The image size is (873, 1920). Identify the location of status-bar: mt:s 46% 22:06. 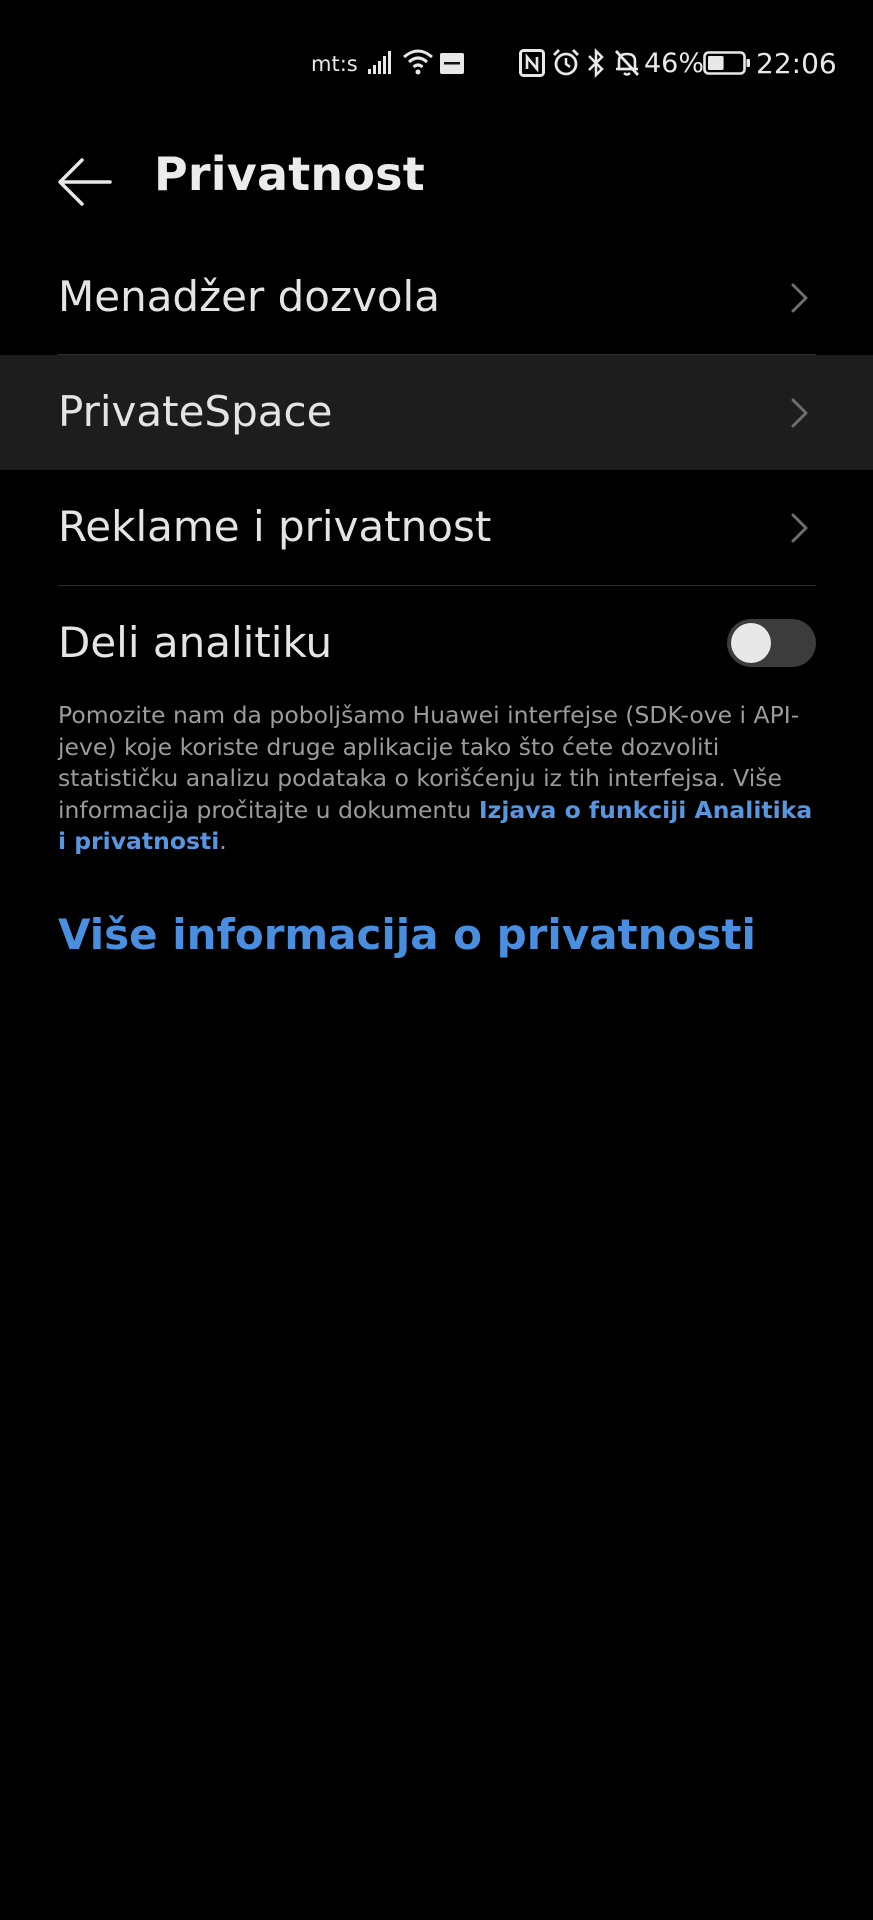
(436, 65).